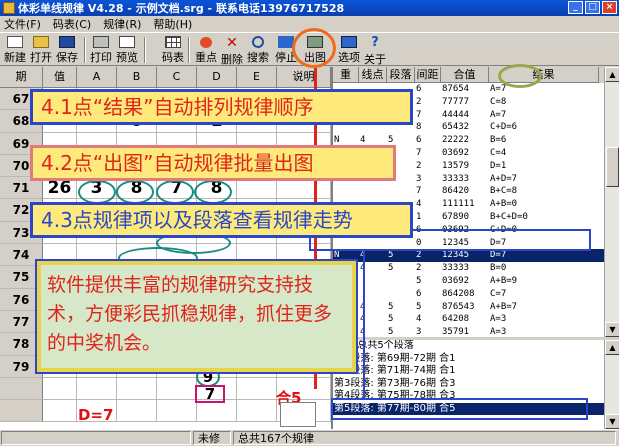 Image resolution: width=619 pixels, height=446 pixels. What do you see at coordinates (456, 165) in the screenshot?
I see `rule-cell: 13579` at bounding box center [456, 165].